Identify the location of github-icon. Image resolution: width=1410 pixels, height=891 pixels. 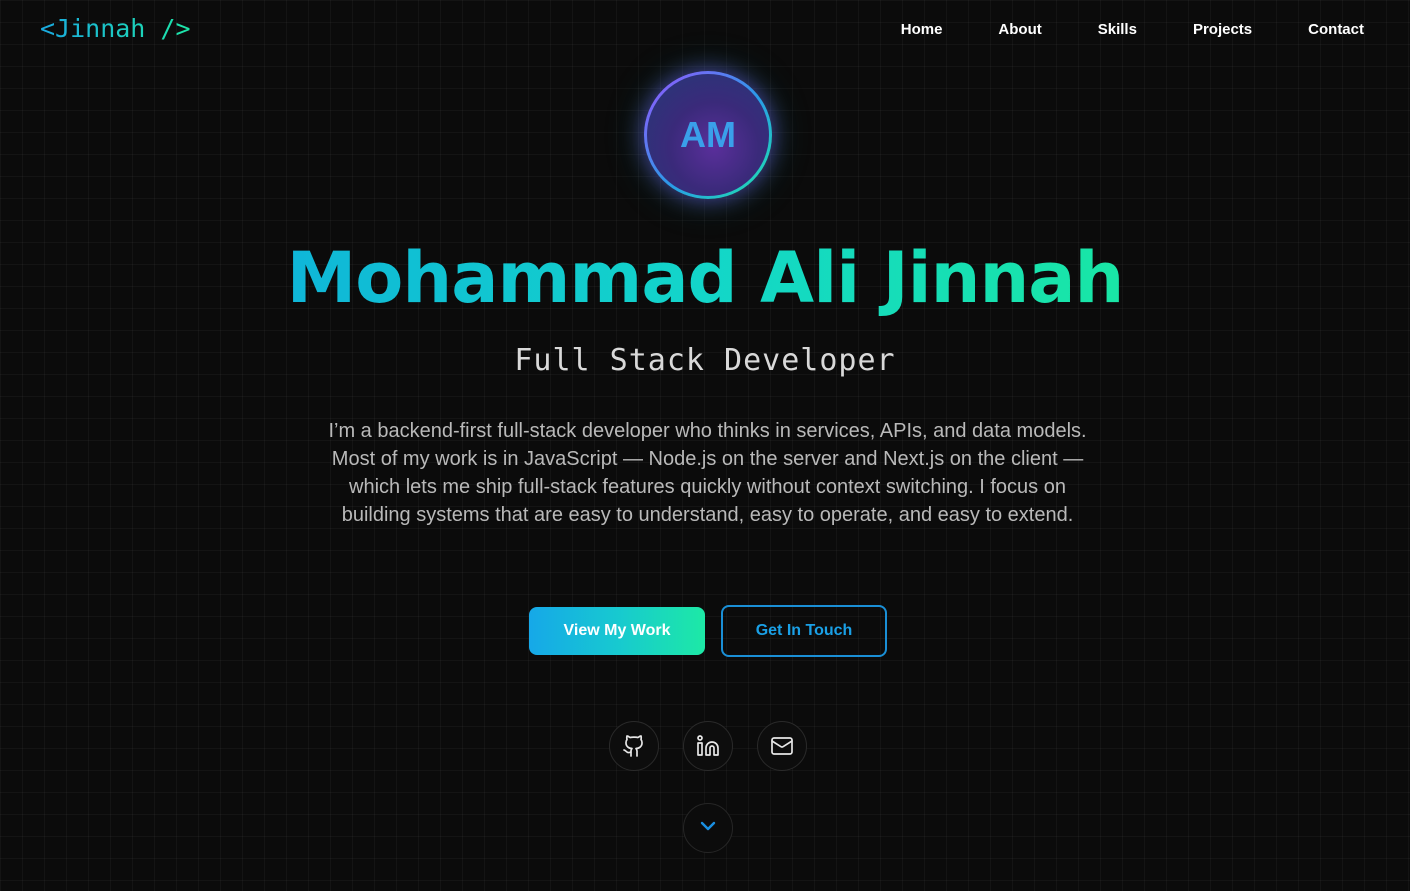
(634, 746).